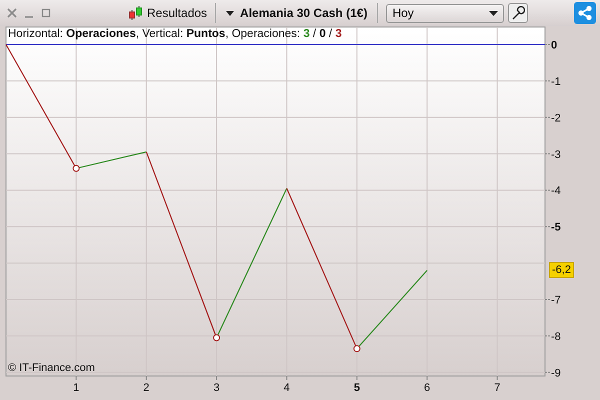  Describe the element at coordinates (497, 388) in the screenshot. I see `x-axis-label: 7` at that location.